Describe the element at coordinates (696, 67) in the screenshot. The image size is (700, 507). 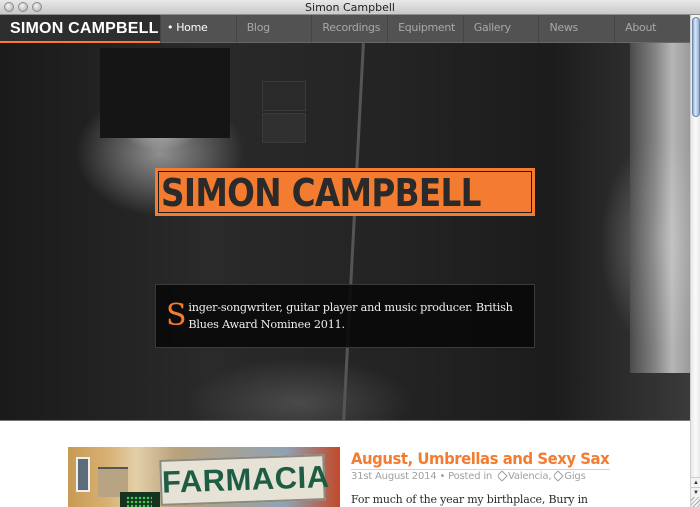
I see `scrollbar-thumb` at that location.